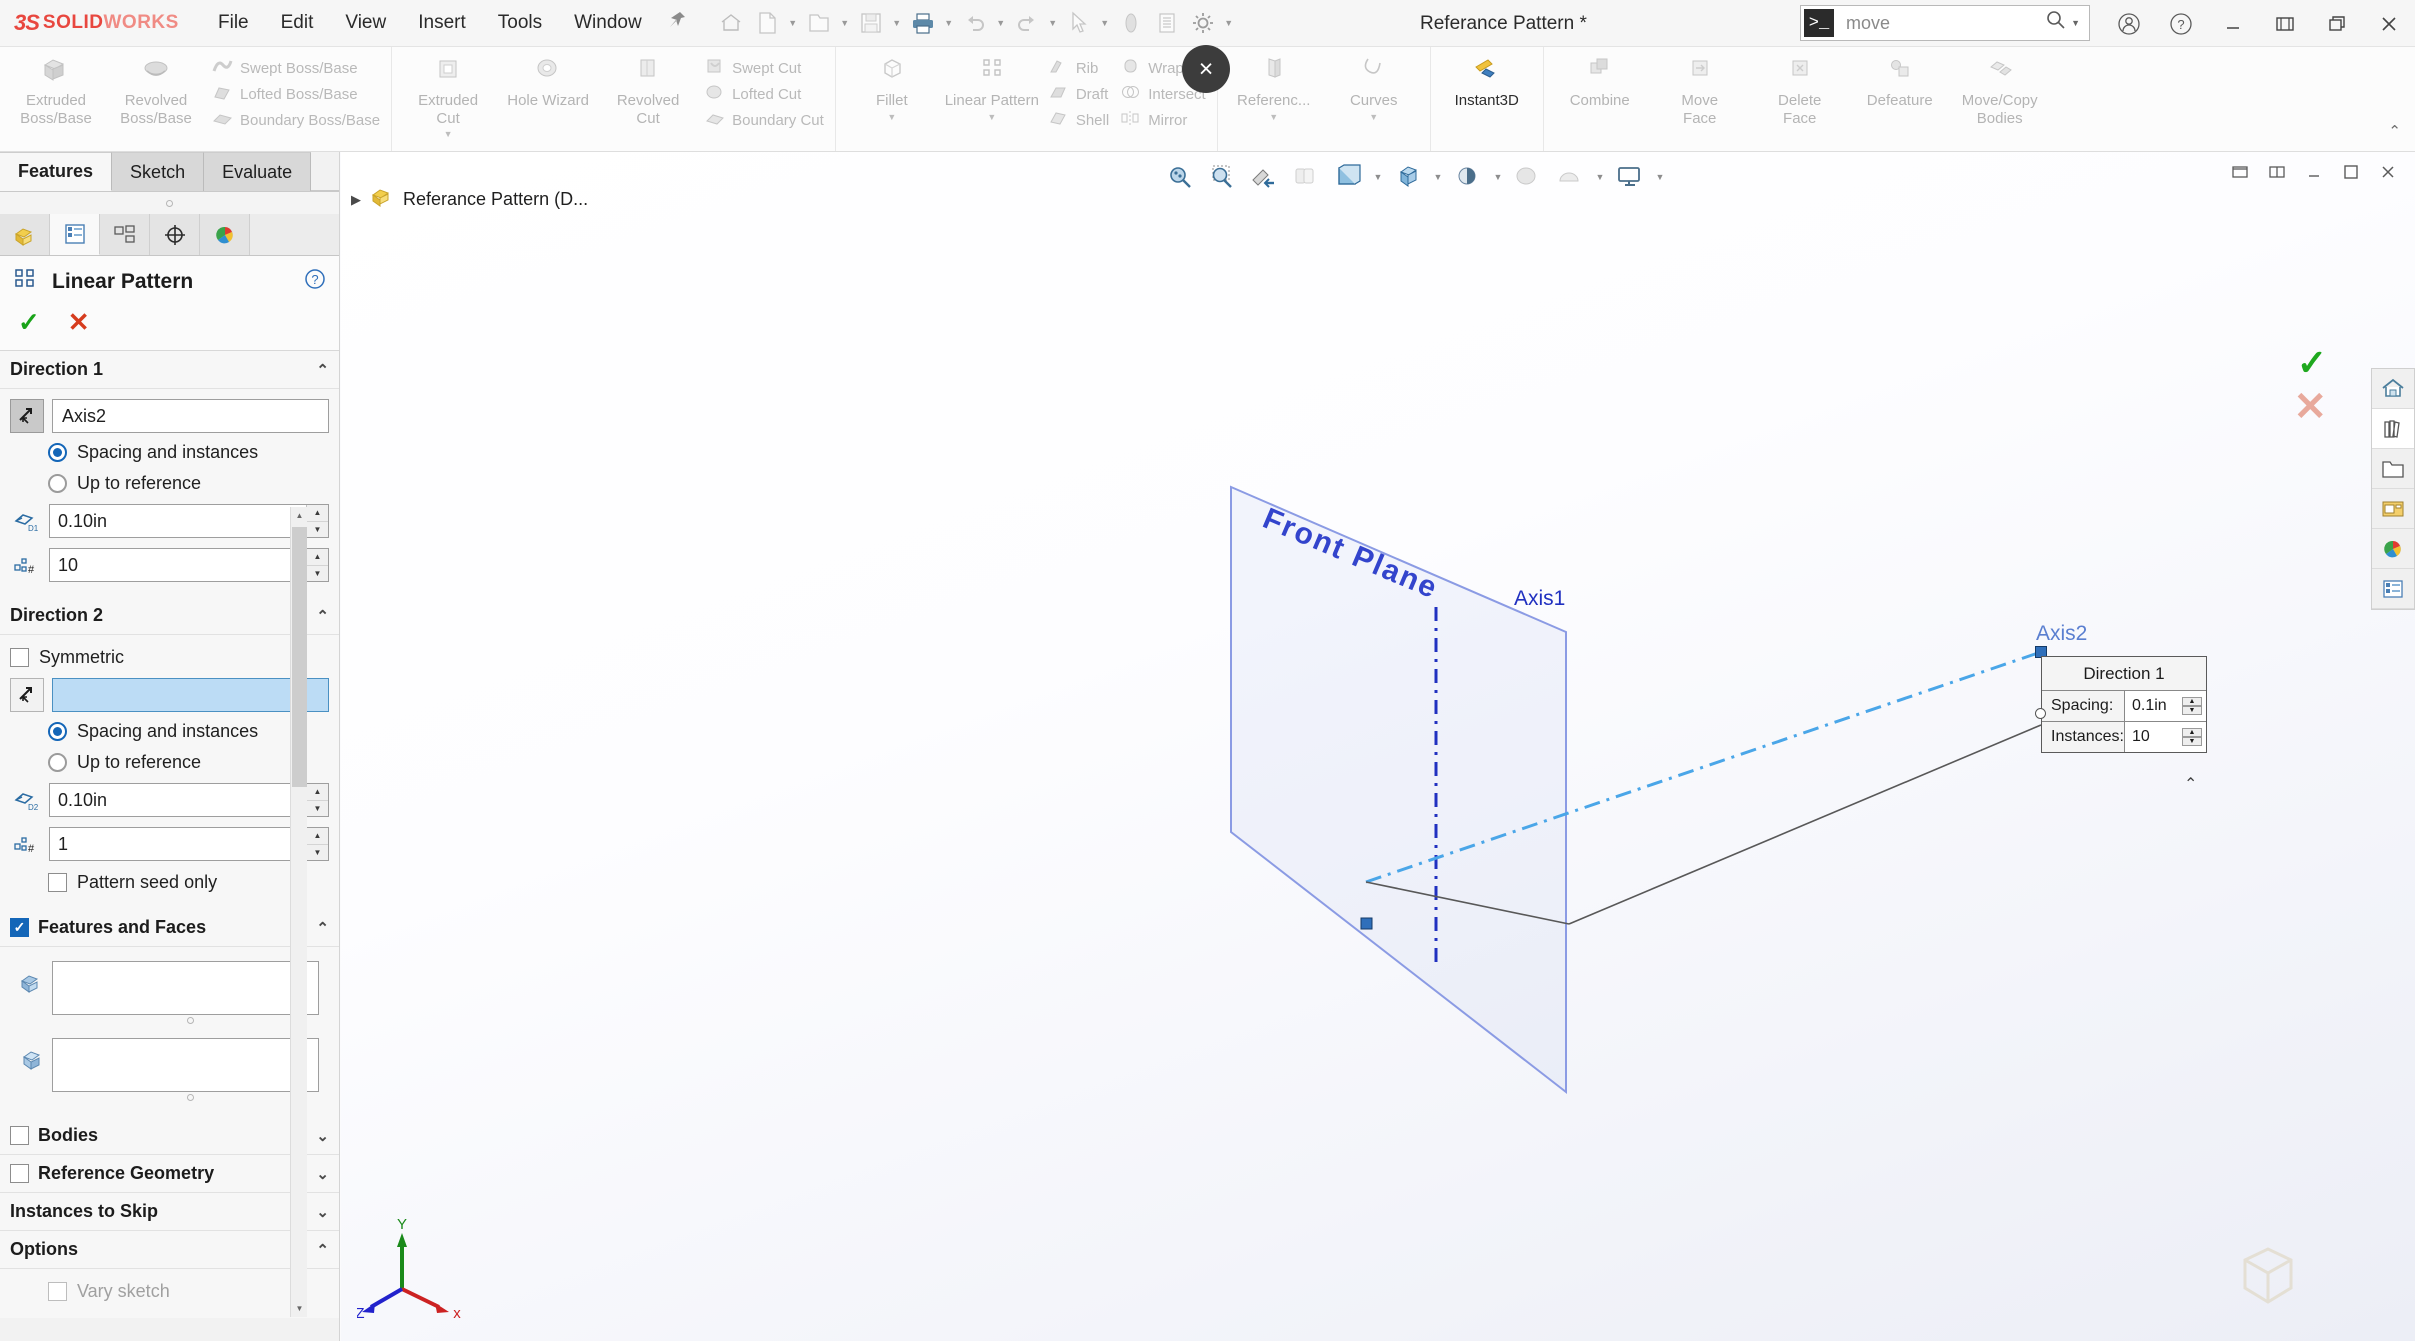 This screenshot has width=2415, height=1341. What do you see at coordinates (763, 68) in the screenshot?
I see `ribbon-button-swept-cut: Swept Cut` at bounding box center [763, 68].